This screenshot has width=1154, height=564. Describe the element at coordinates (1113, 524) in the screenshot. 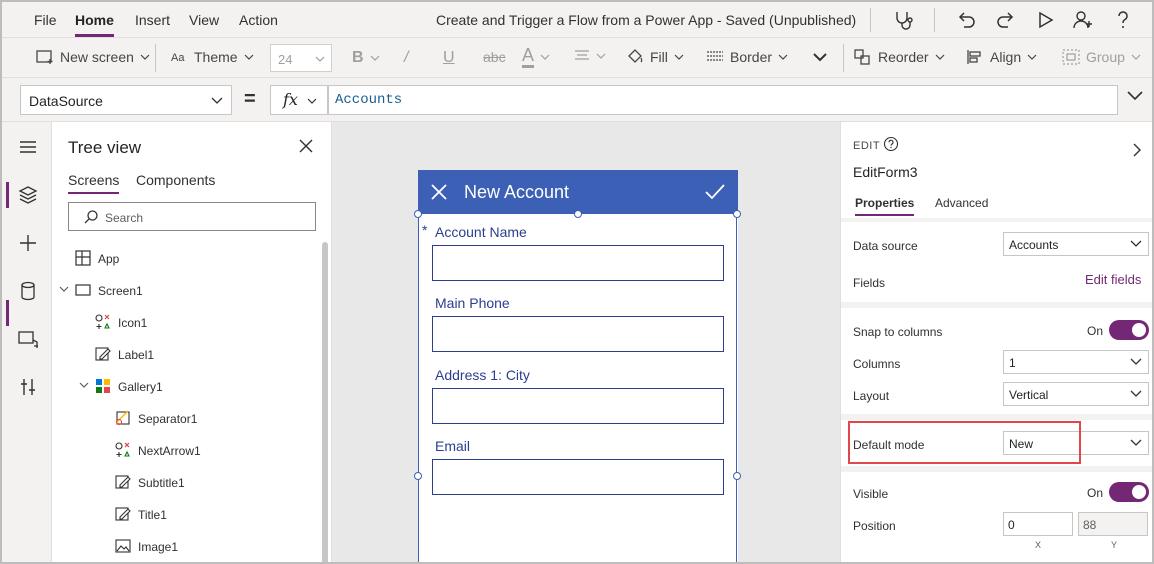

I see `position-y-input: 88` at that location.